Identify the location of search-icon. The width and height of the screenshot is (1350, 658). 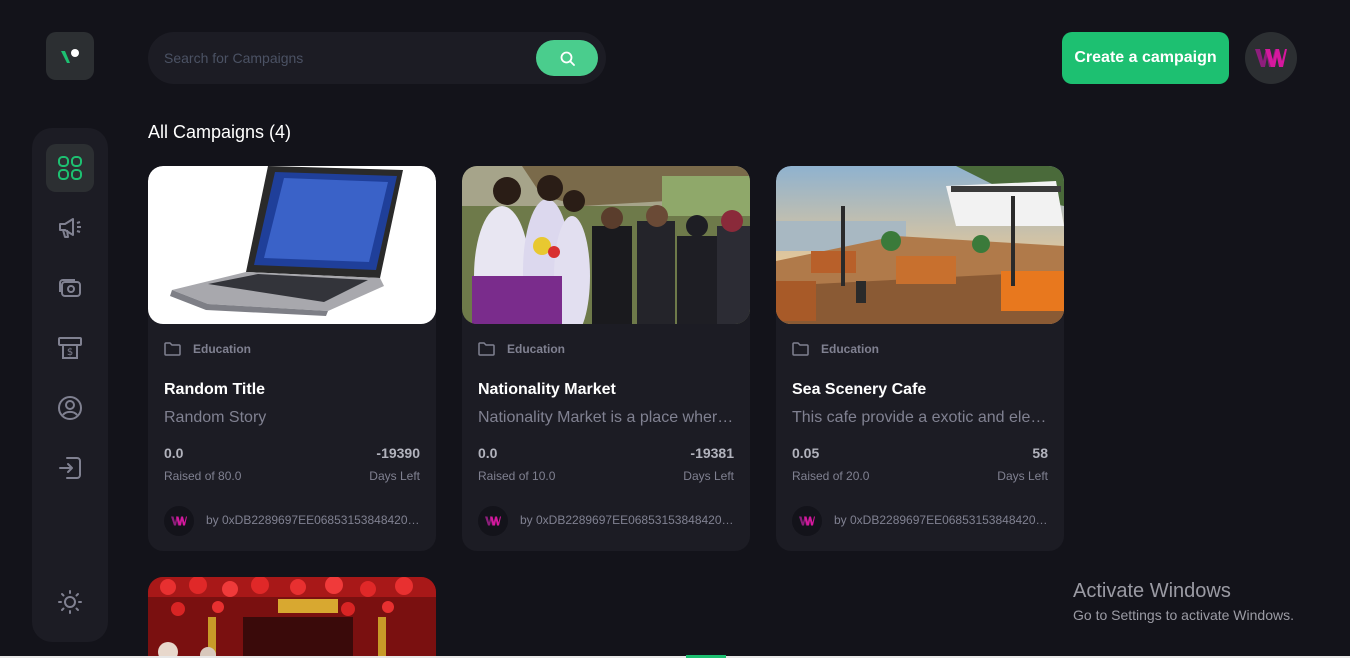
(567, 58).